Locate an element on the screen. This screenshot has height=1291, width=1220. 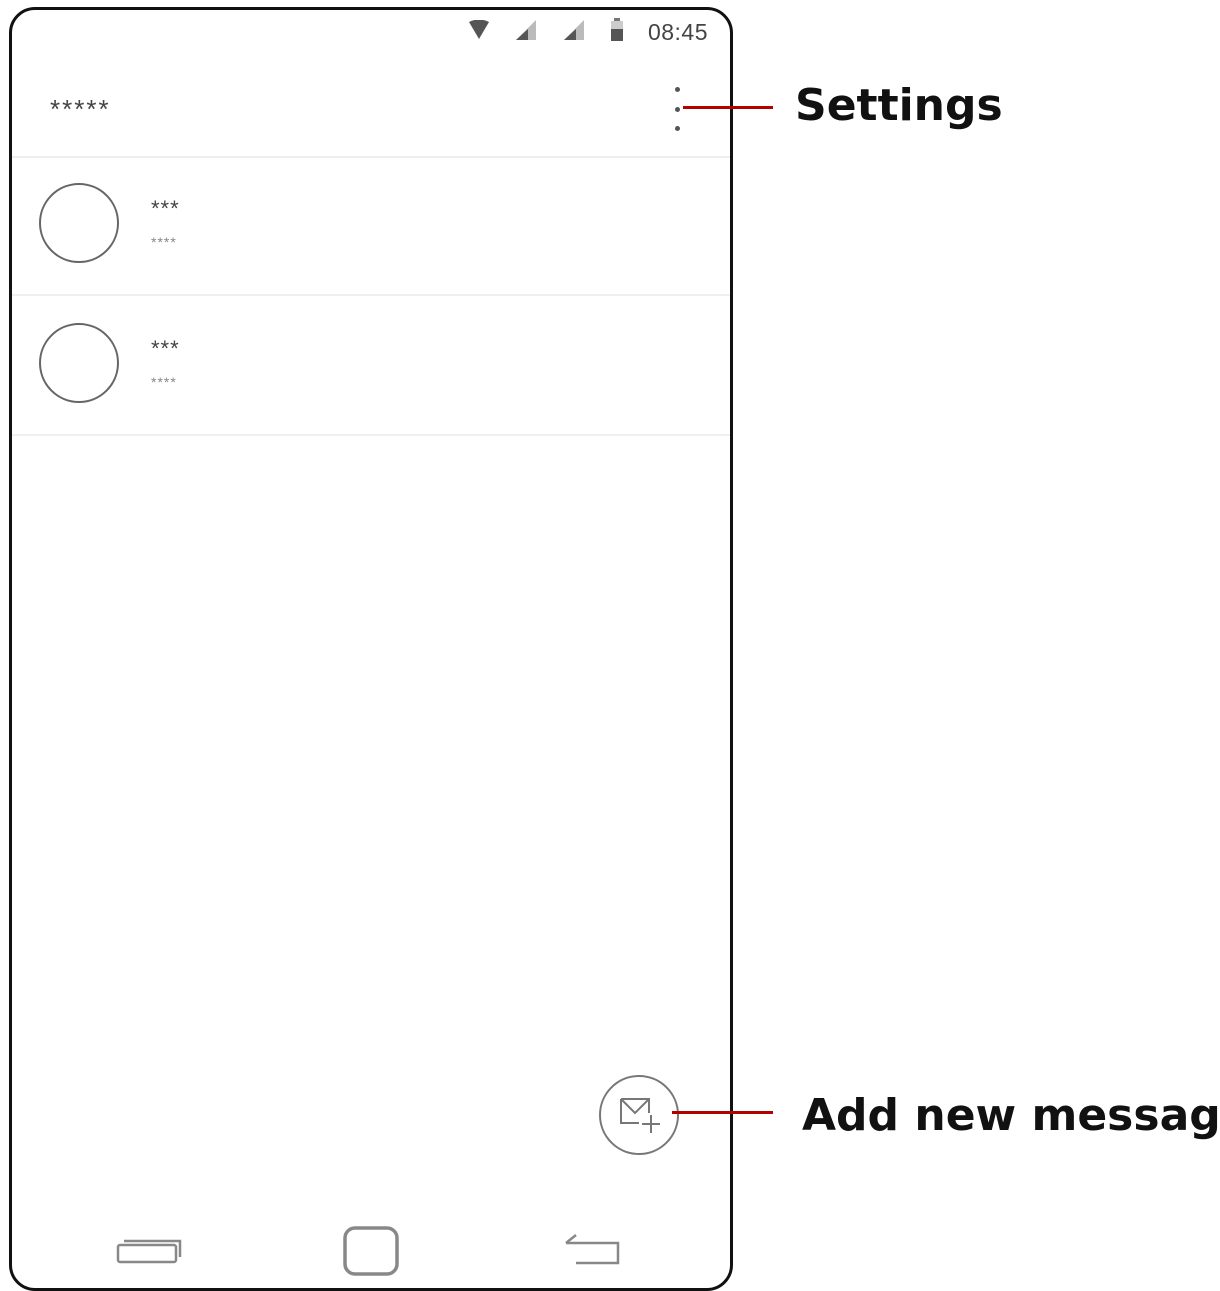
conversation-list: *** **** *** **** is located at coordinates (371, 296).